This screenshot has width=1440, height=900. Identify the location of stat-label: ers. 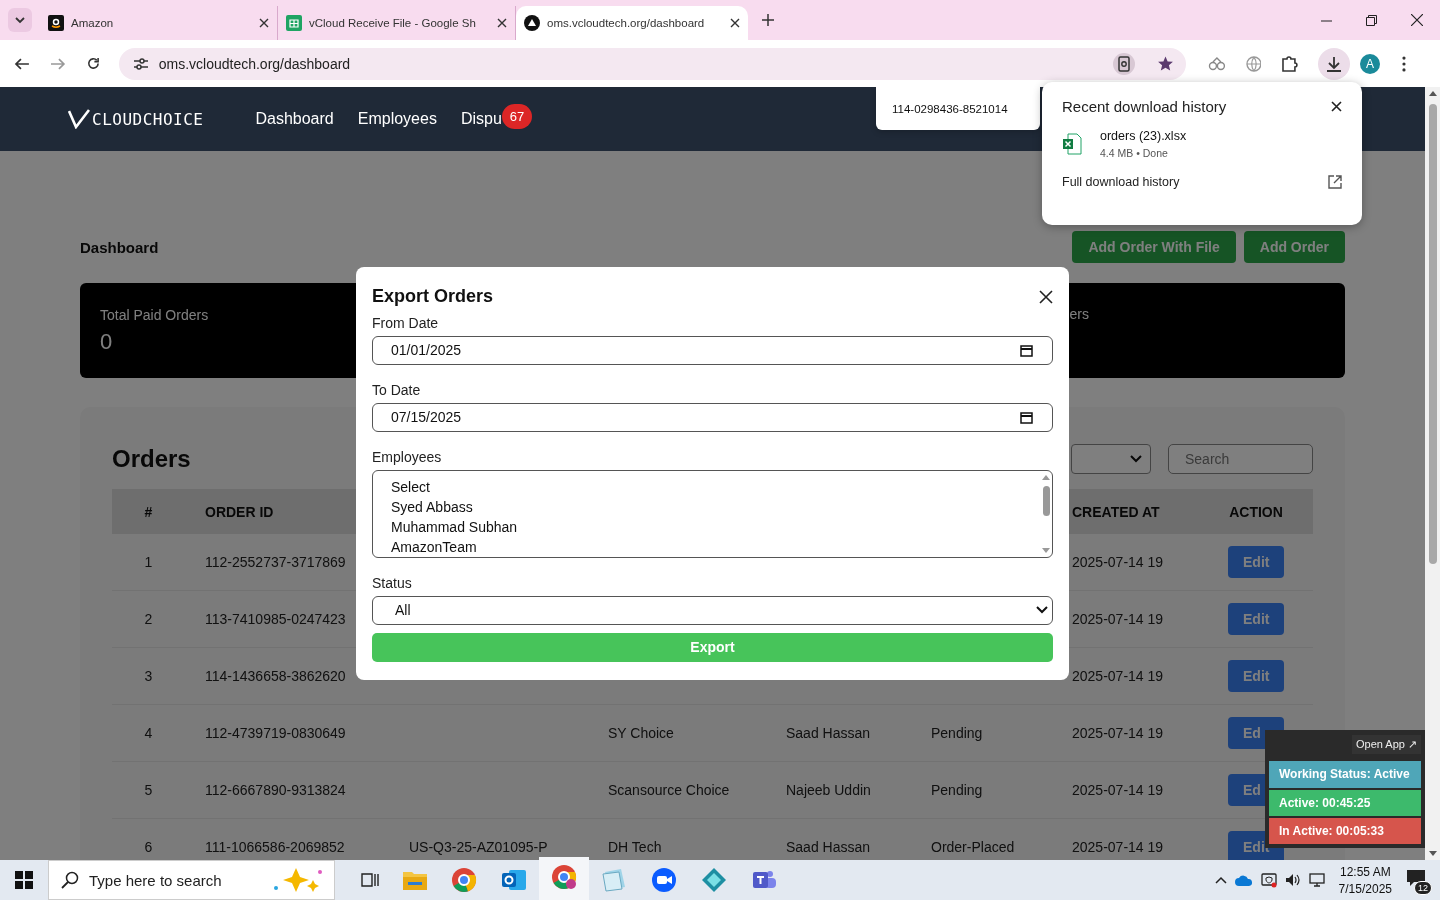
(1079, 313).